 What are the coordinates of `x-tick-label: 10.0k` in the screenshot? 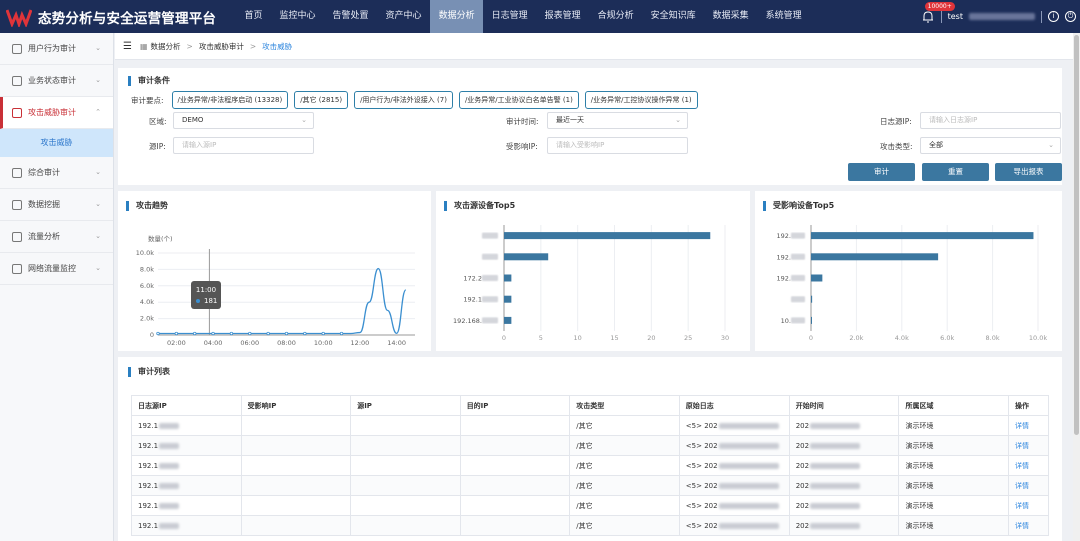 It's located at (1038, 338).